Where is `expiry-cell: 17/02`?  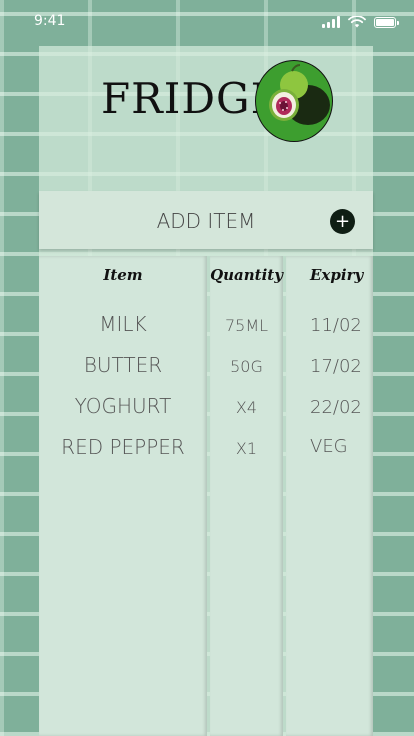 expiry-cell: 17/02 is located at coordinates (329, 366).